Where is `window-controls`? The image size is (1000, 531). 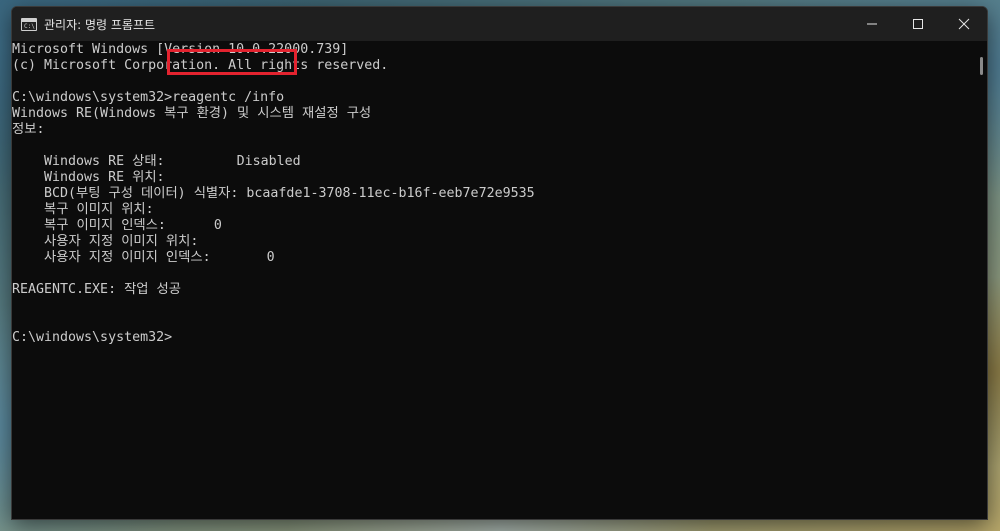
window-controls is located at coordinates (918, 24).